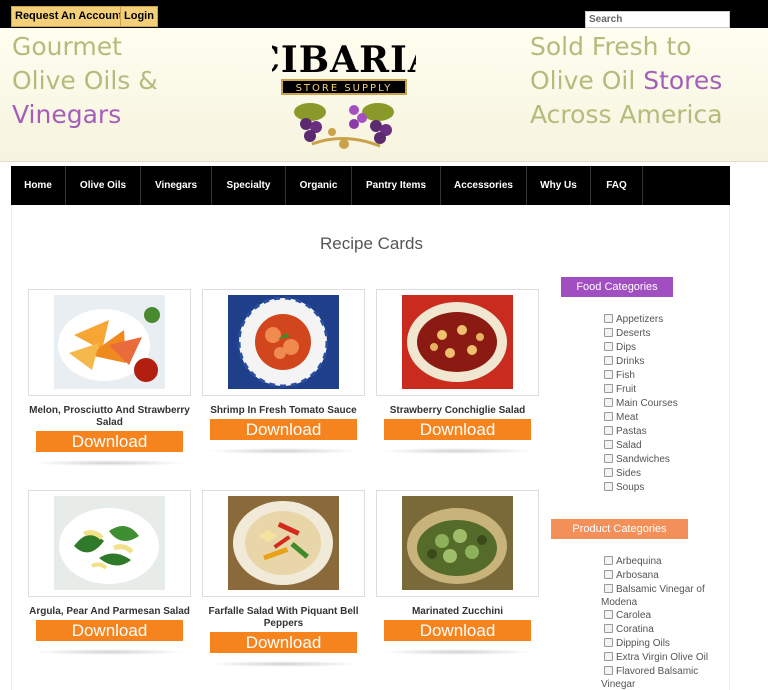  I want to click on category-label: Salad, so click(629, 445).